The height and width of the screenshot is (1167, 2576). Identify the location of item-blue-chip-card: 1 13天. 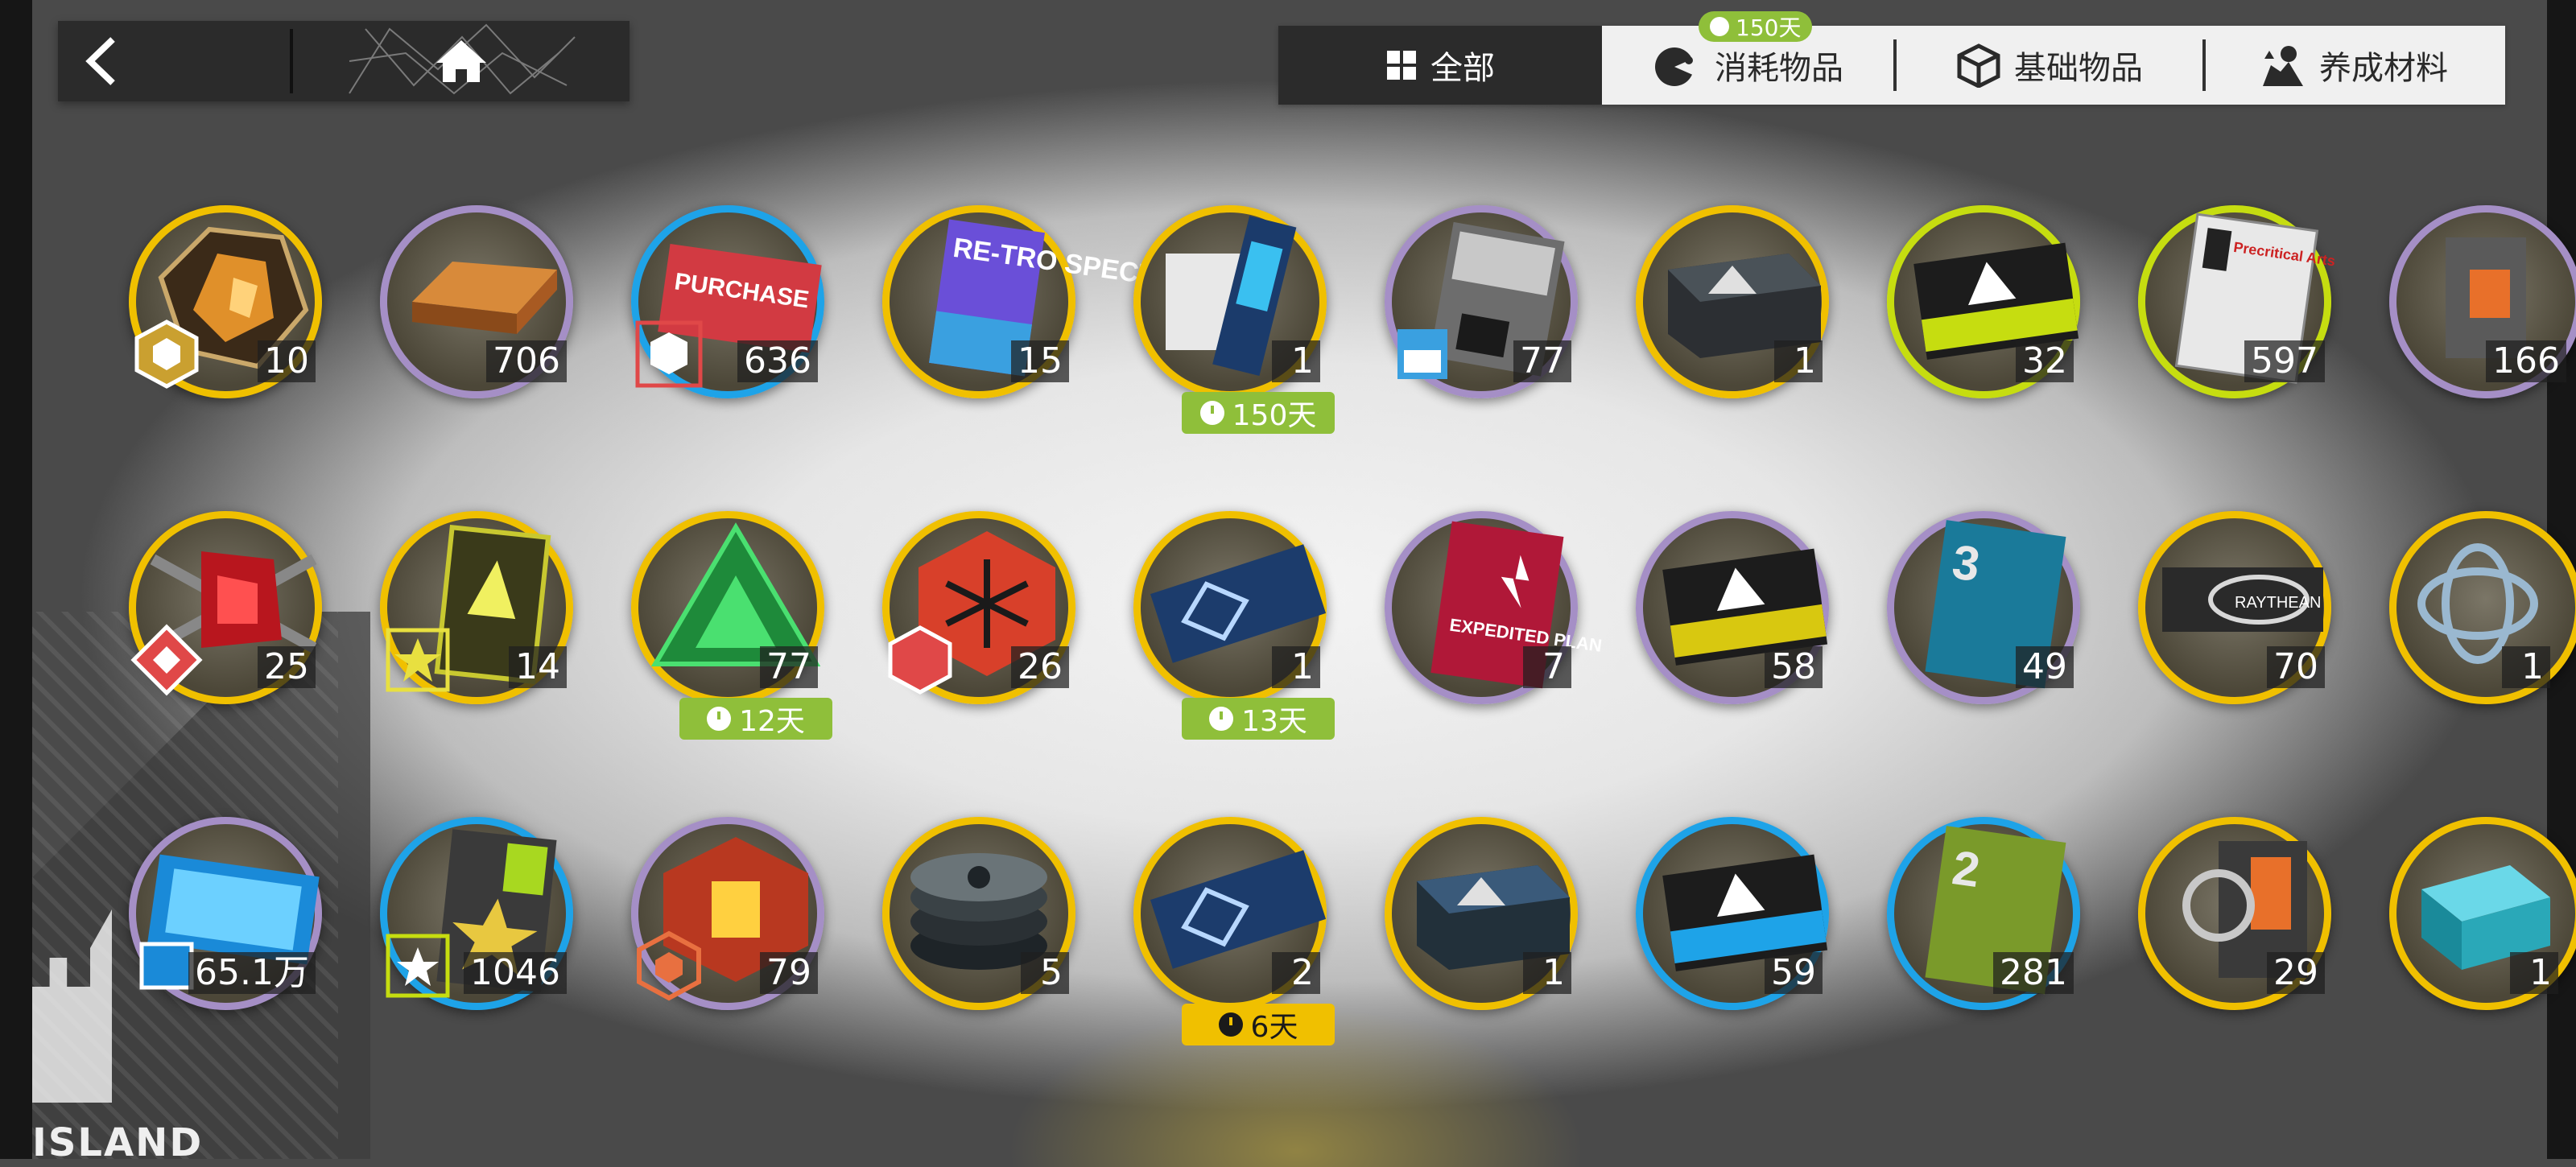
(1230, 621).